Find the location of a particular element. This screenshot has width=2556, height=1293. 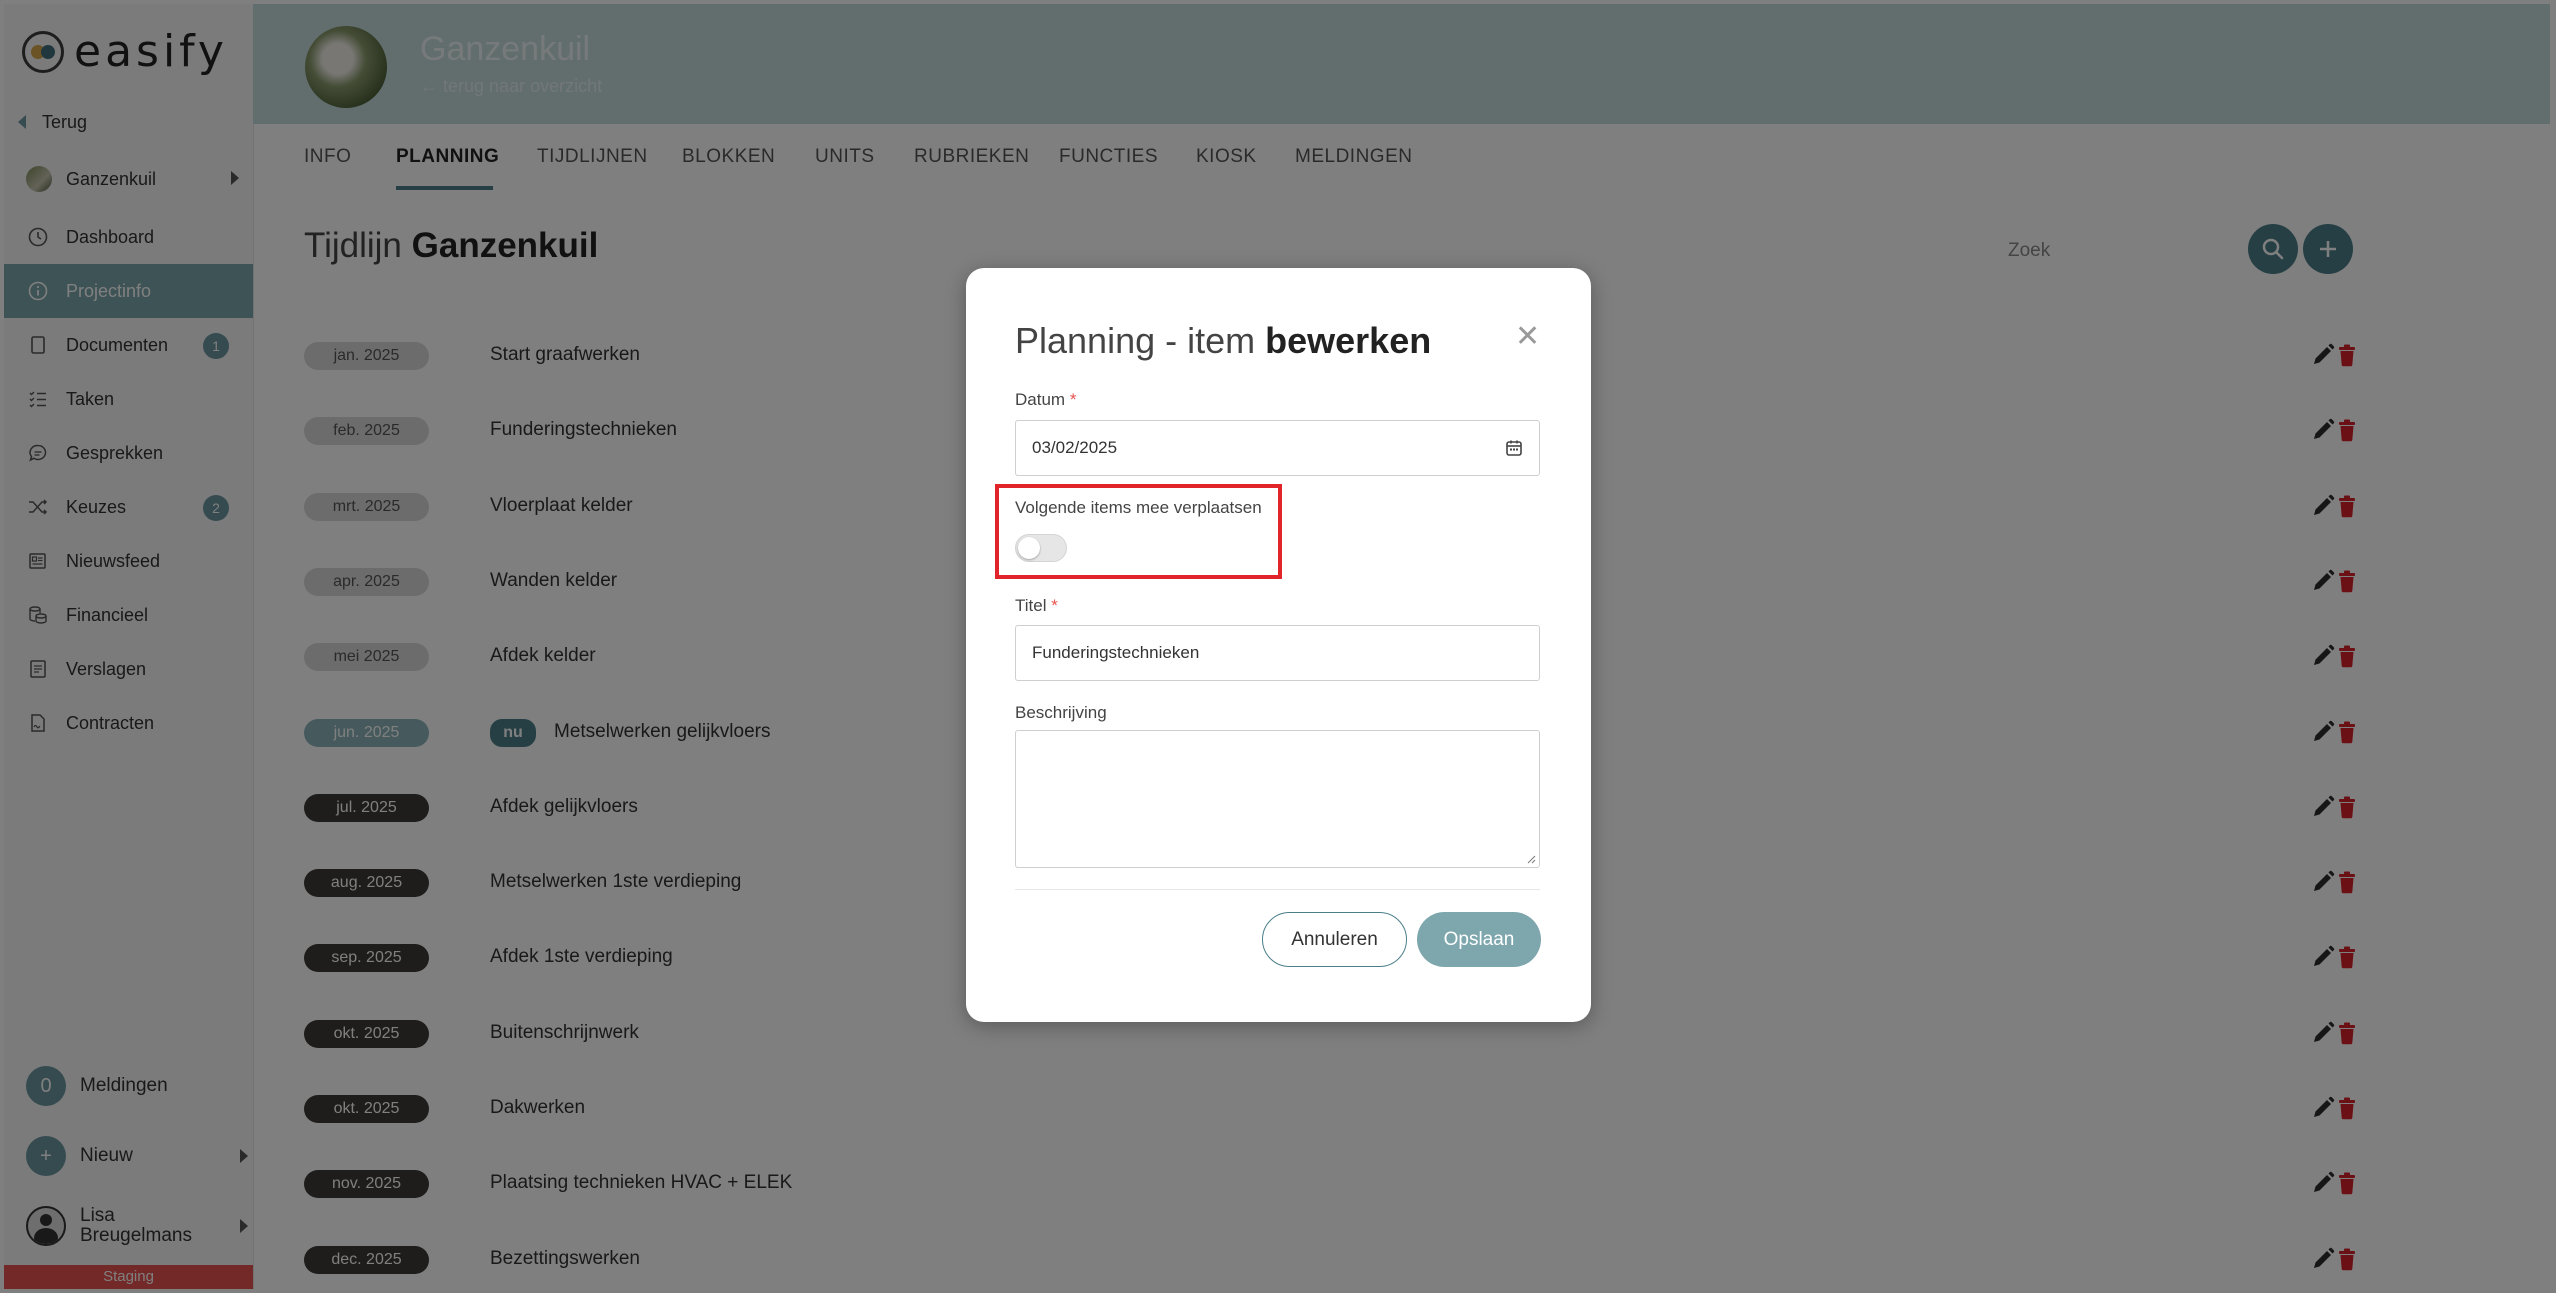

title-value: Funderingstechnieken is located at coordinates (1116, 652).